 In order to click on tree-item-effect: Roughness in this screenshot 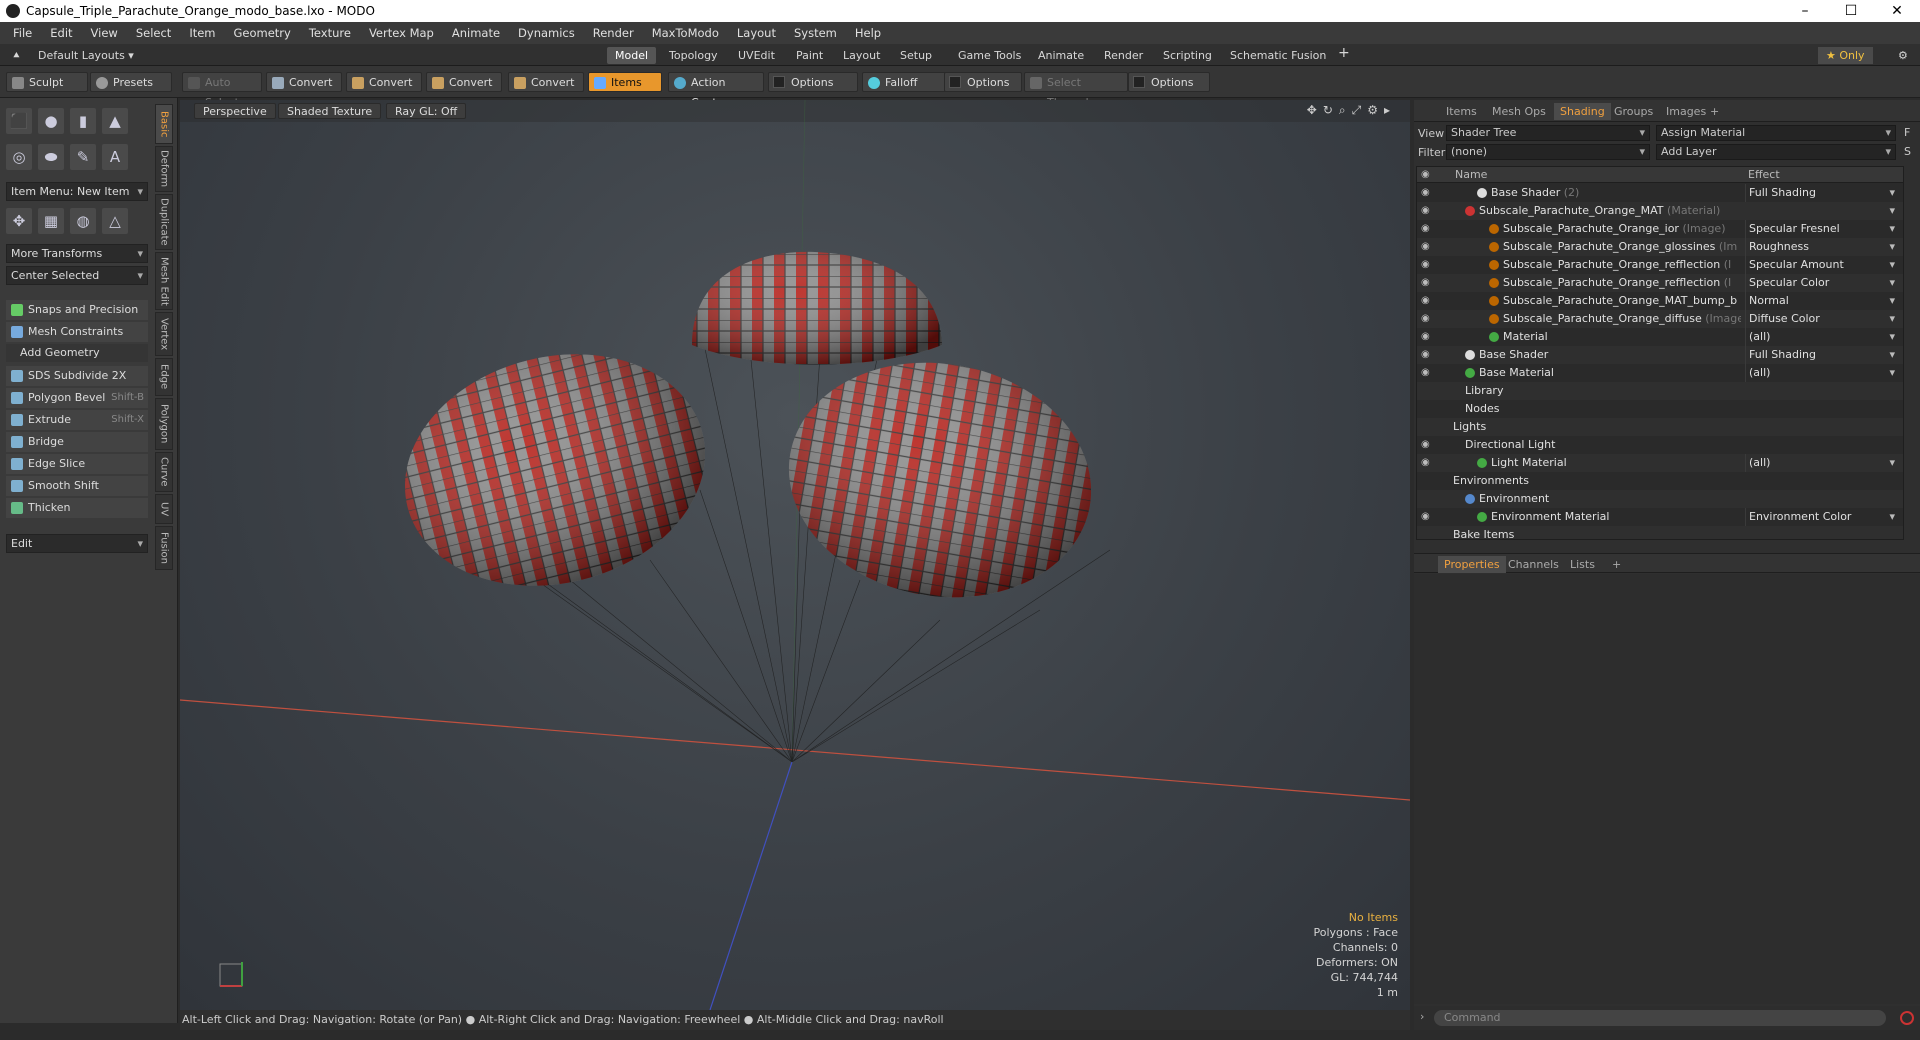, I will do `click(1821, 247)`.